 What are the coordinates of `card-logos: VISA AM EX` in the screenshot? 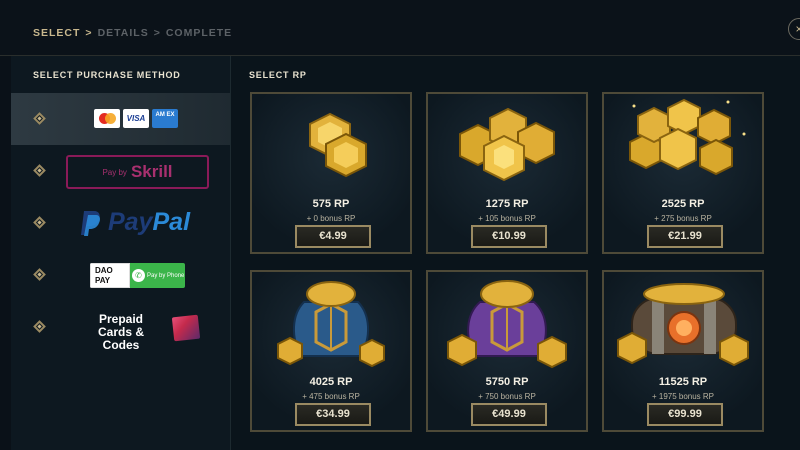 It's located at (136, 118).